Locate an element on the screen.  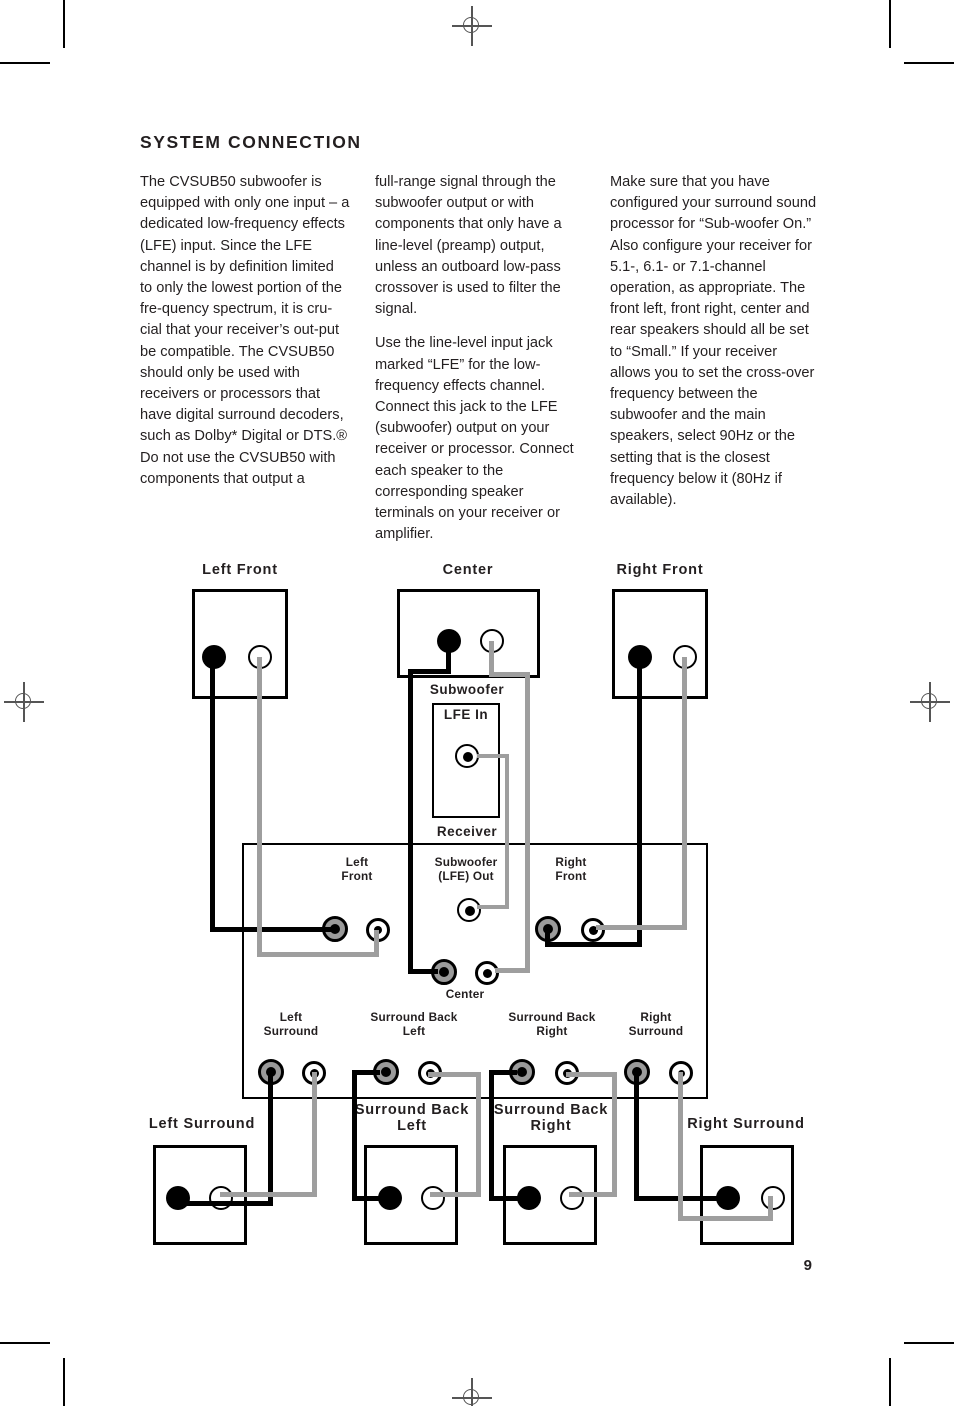
wire-left-front-negative-horizontal is located at coordinates (318, 954).